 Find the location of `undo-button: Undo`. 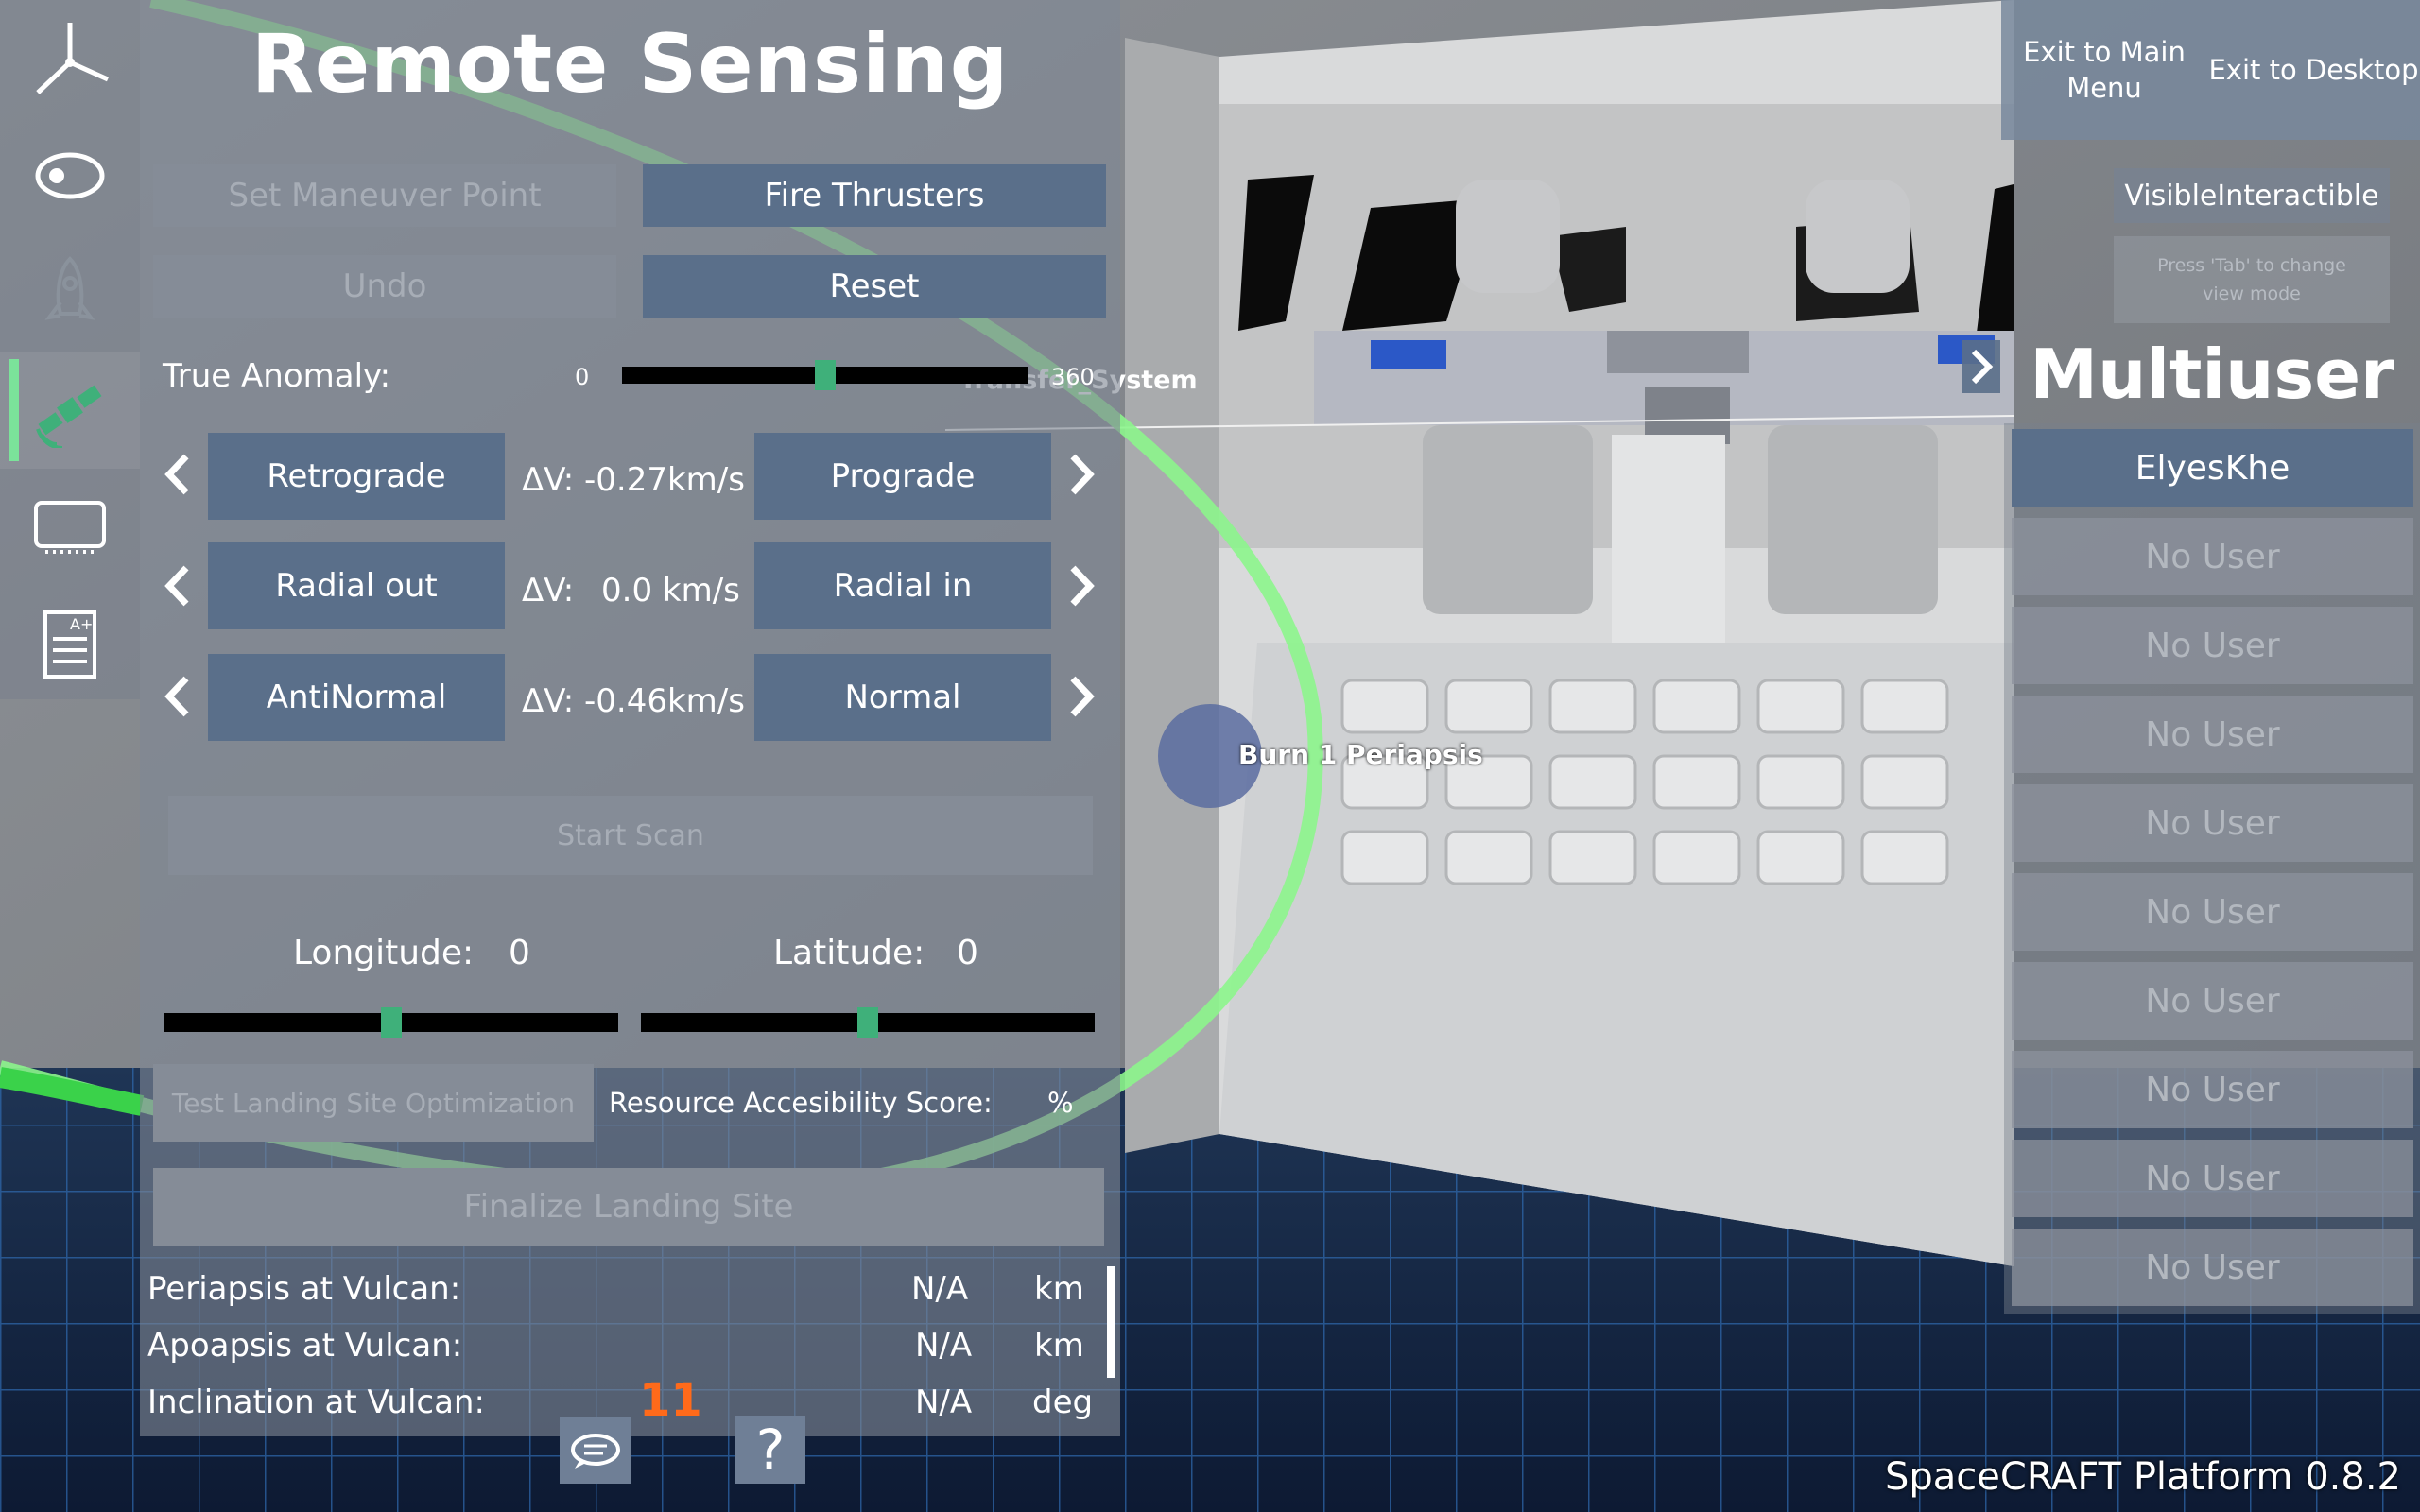

undo-button: Undo is located at coordinates (384, 286).